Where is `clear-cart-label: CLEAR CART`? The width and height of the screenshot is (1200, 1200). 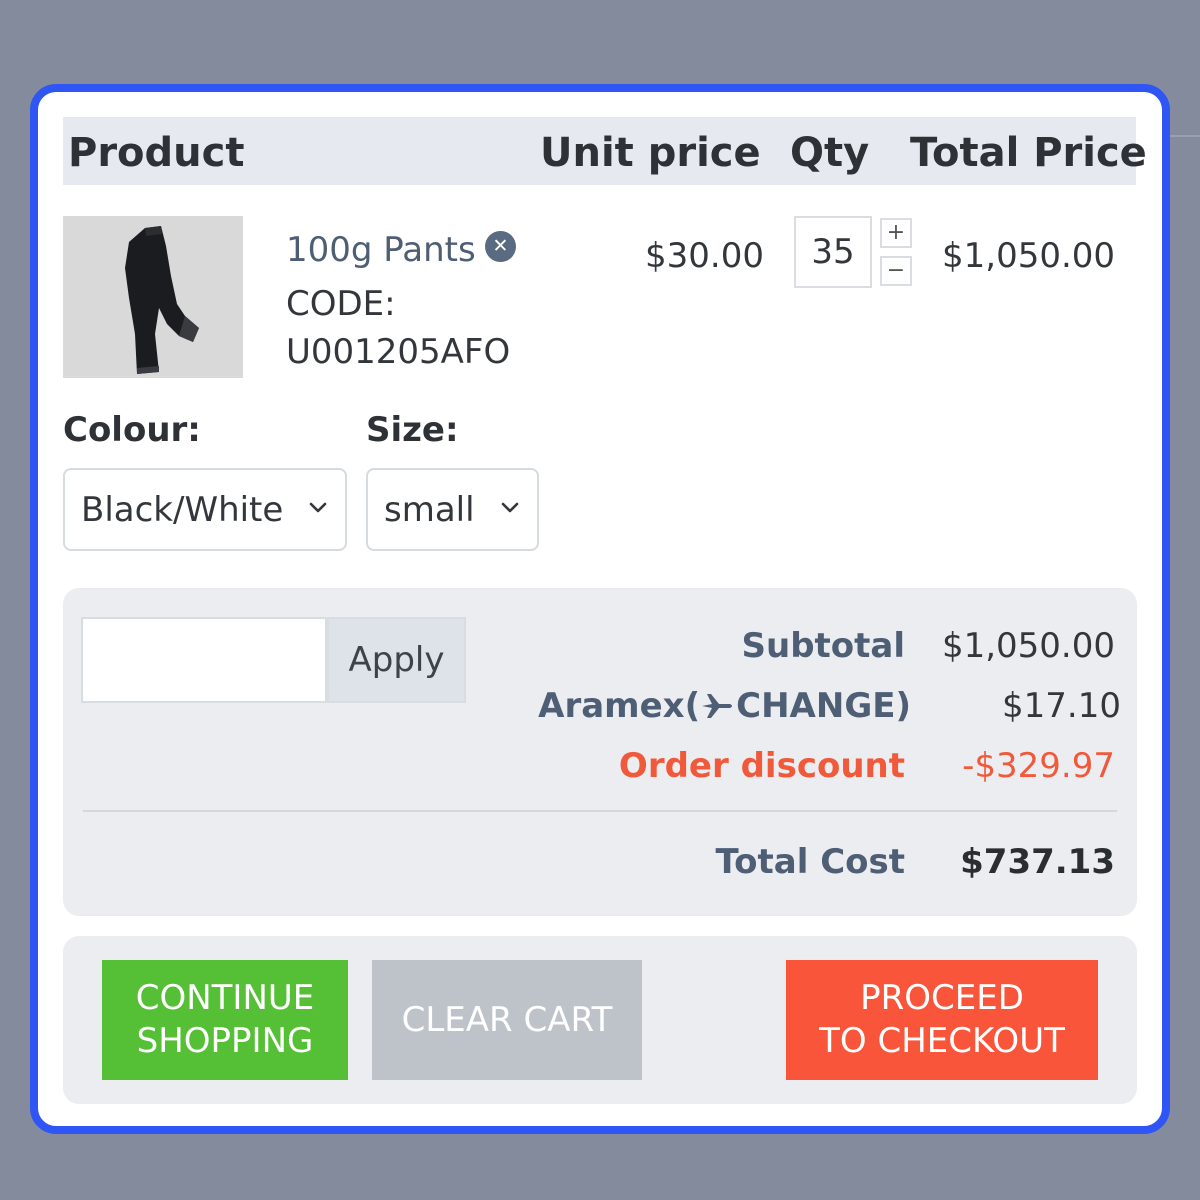 clear-cart-label: CLEAR CART is located at coordinates (507, 1019).